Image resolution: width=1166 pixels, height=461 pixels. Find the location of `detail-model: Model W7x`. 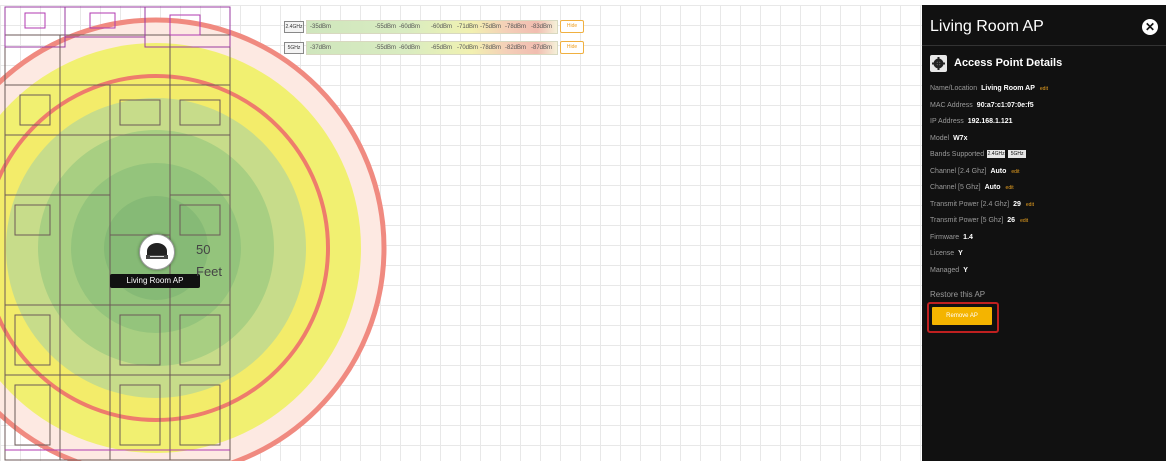

detail-model: Model W7x is located at coordinates (948, 139).